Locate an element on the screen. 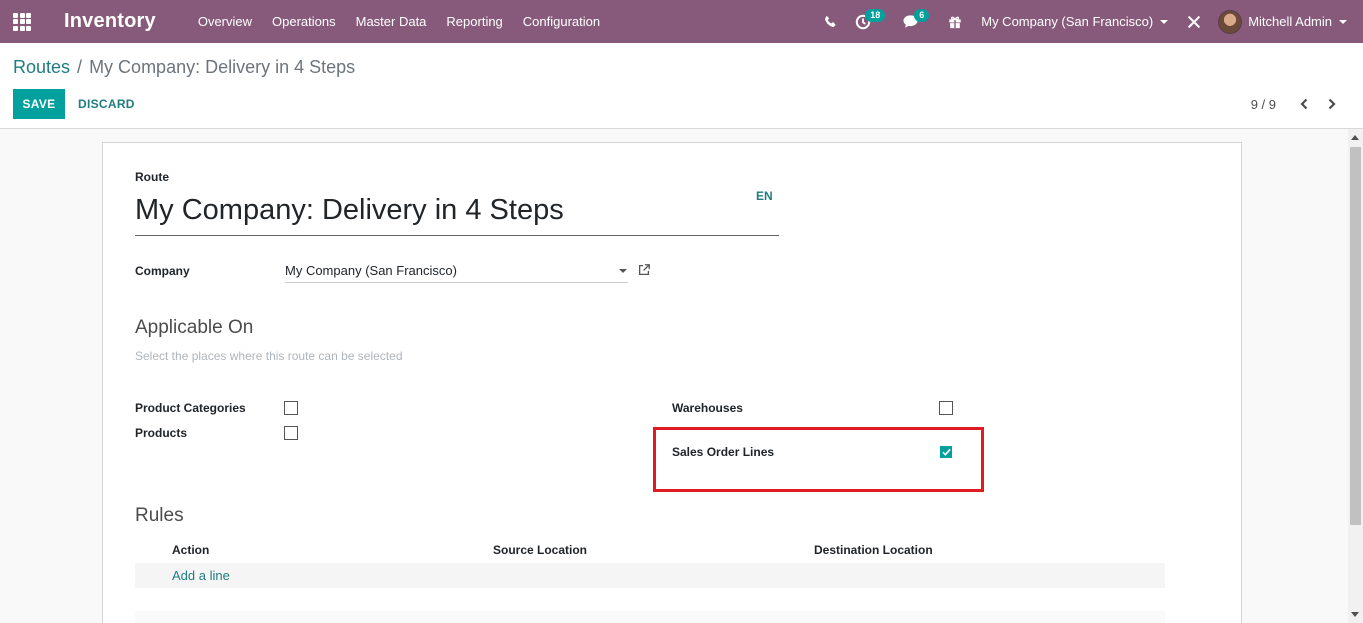 The height and width of the screenshot is (623, 1363). user-menu: Mitchell Admin is located at coordinates (1286, 21).